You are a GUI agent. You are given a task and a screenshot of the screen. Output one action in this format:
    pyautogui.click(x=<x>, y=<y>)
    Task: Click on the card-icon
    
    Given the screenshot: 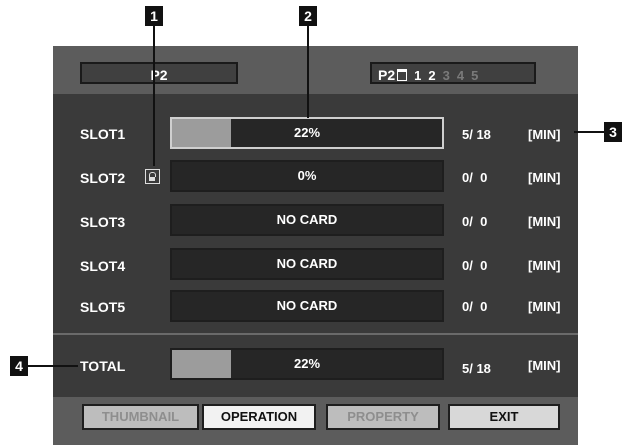 What is the action you would take?
    pyautogui.click(x=402, y=75)
    